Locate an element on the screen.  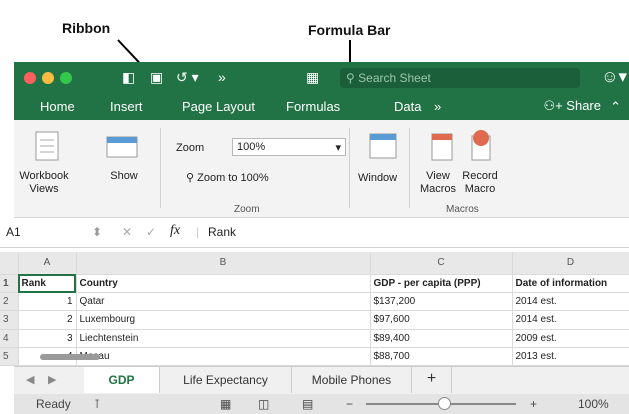
table-cell: 2013 est. is located at coordinates (570, 357).